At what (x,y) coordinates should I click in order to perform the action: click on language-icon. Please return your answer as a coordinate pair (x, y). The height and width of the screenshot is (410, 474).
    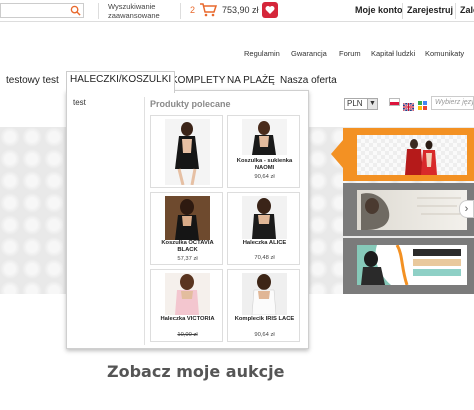
    Looking at the image, I should click on (422, 103).